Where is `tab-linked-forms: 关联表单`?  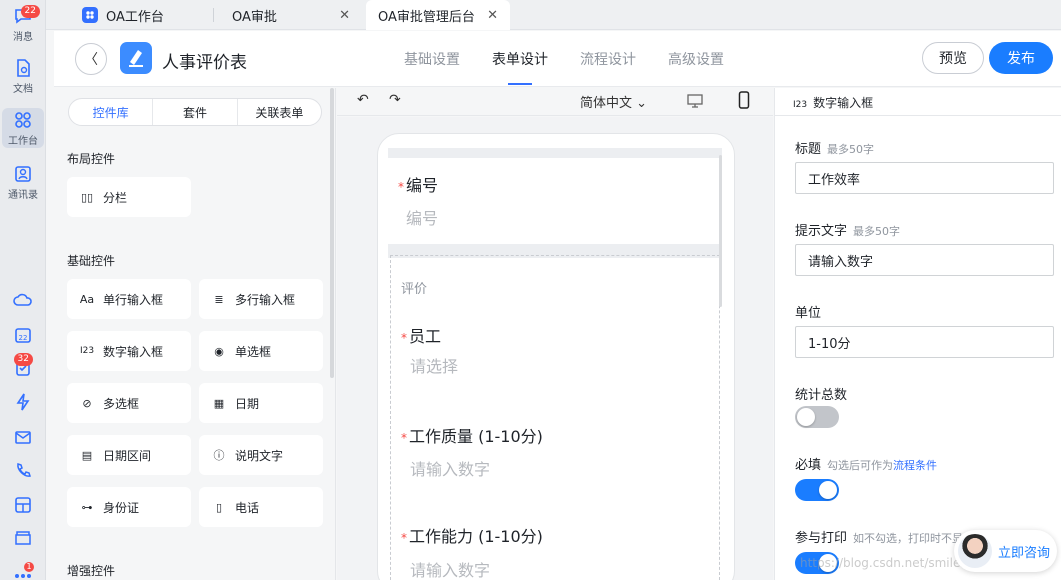 tab-linked-forms: 关联表单 is located at coordinates (279, 112).